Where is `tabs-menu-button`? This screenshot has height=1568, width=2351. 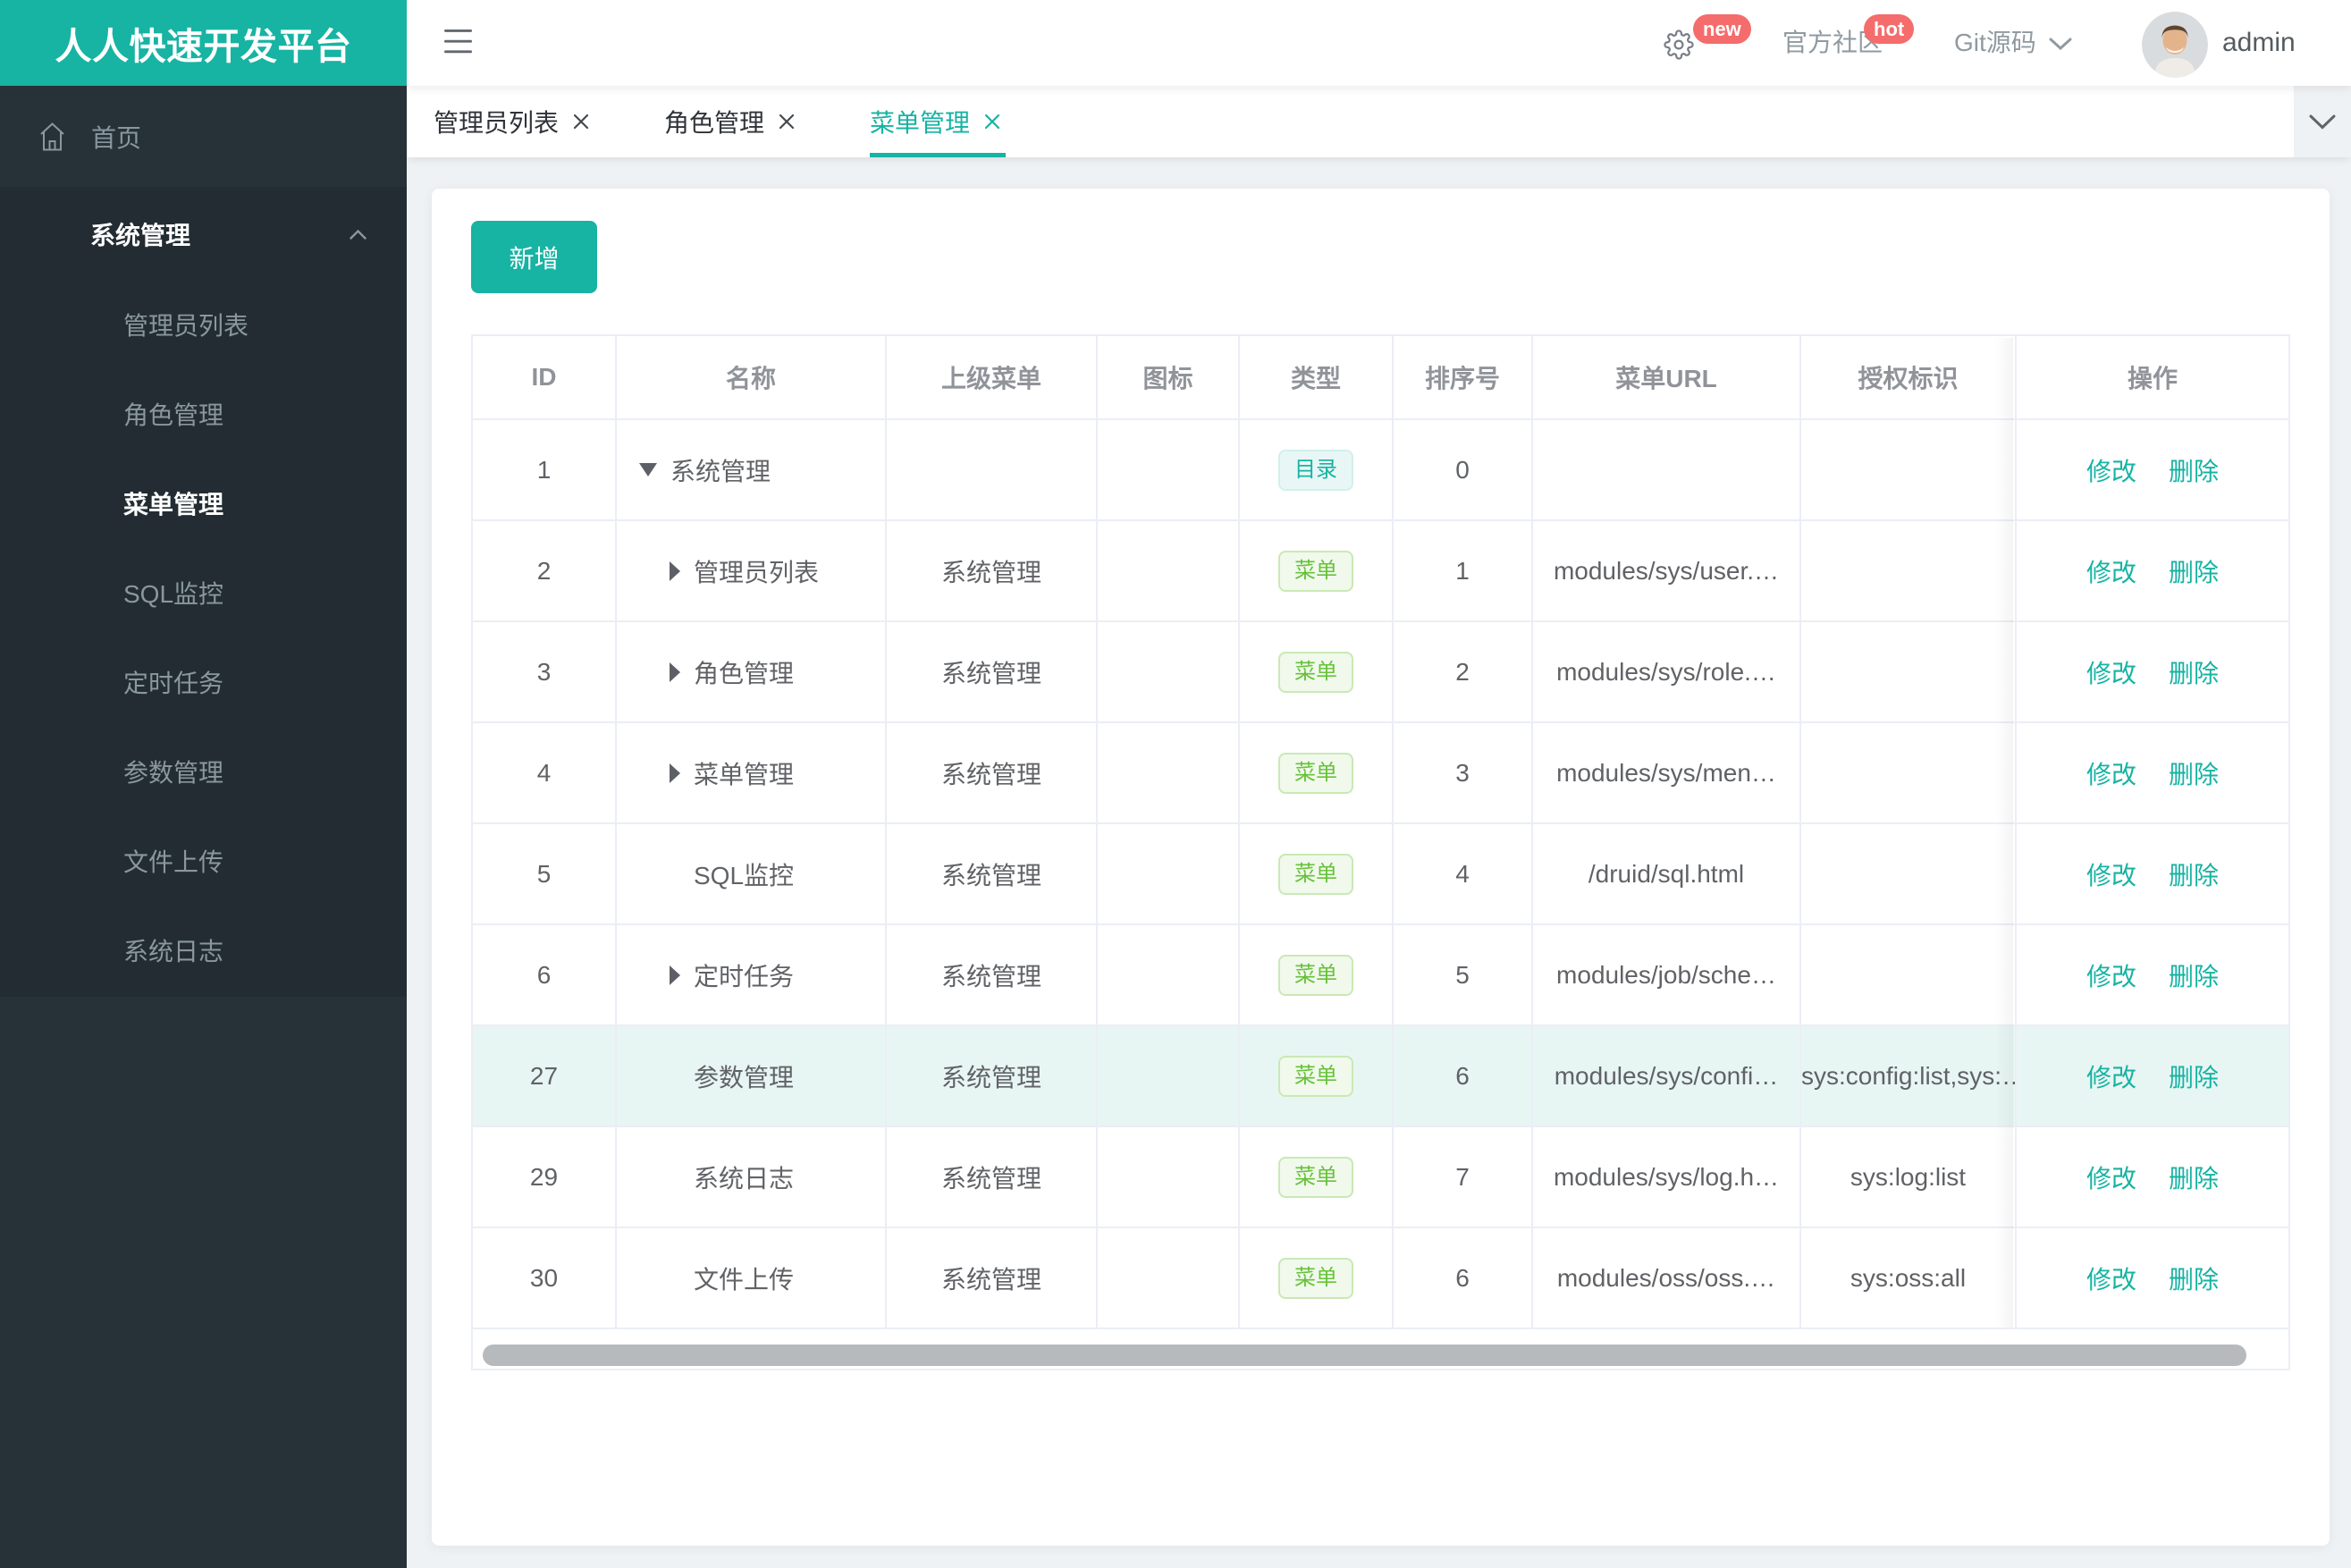 tabs-menu-button is located at coordinates (2322, 121).